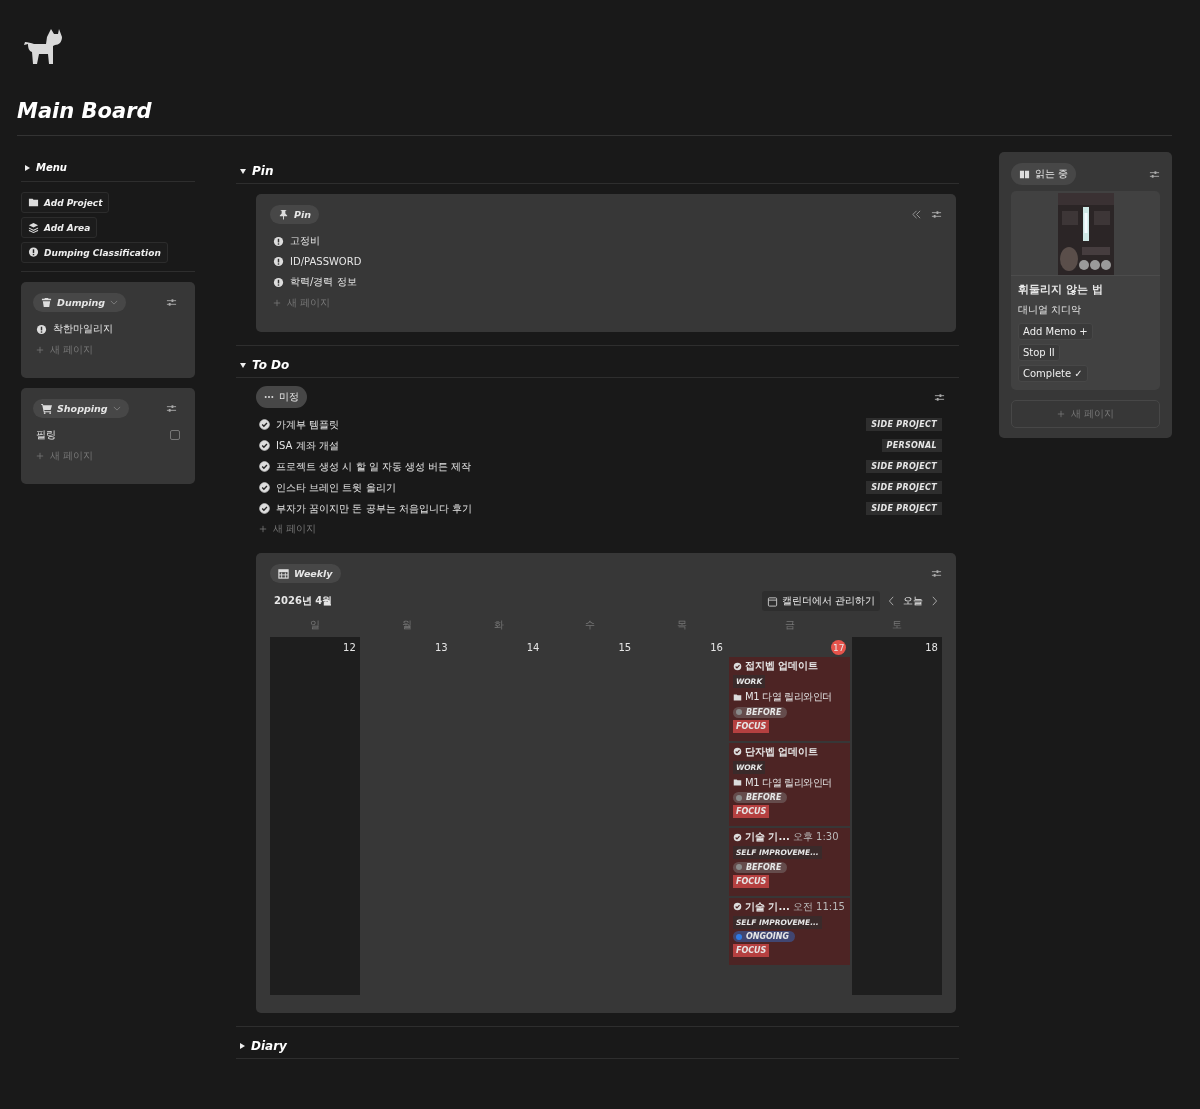 The height and width of the screenshot is (1109, 1200). What do you see at coordinates (568, 424) in the screenshot?
I see `task-title: 가계부 템플릿` at bounding box center [568, 424].